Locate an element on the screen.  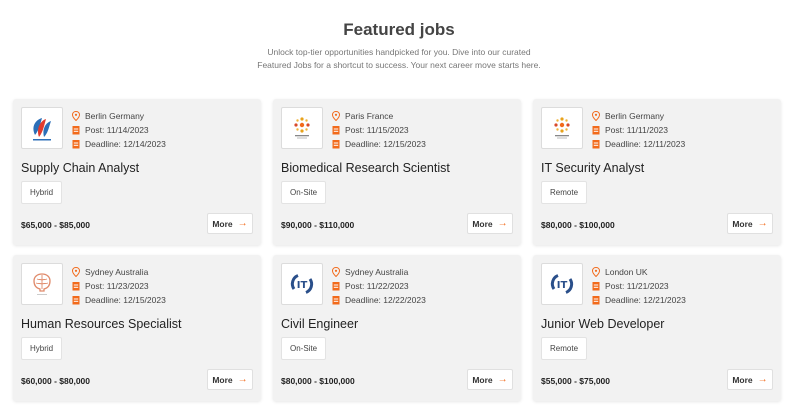
job-title: IT Security Analyst is located at coordinates (592, 168).